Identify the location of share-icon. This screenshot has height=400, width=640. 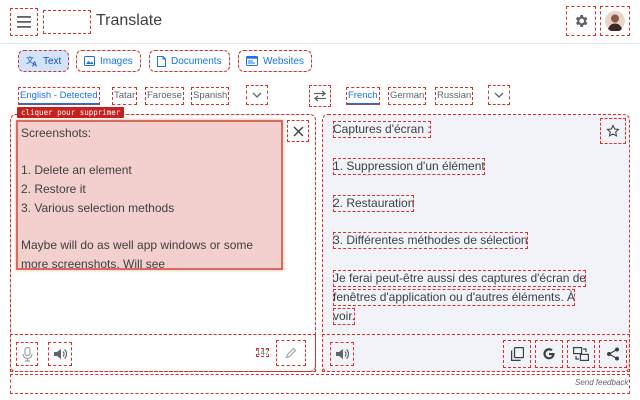
(613, 354).